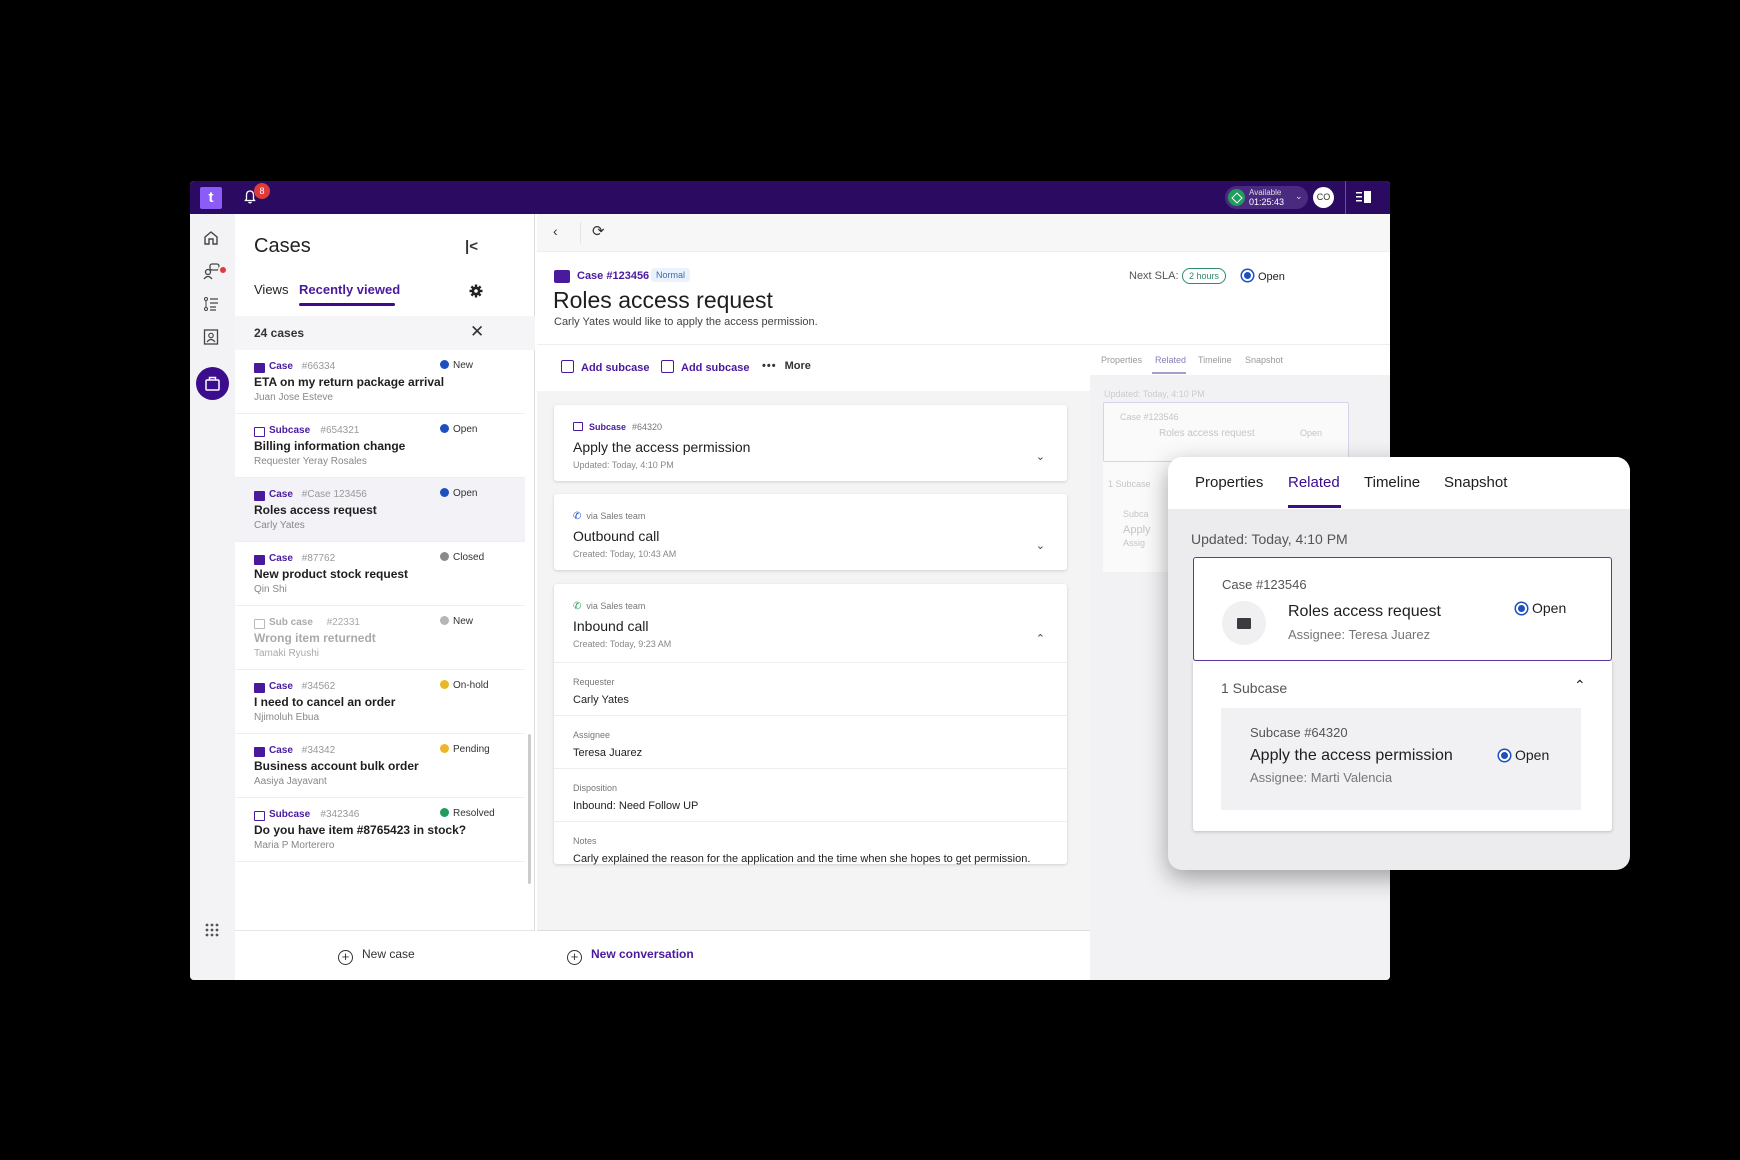 The image size is (1740, 1160). I want to click on app-logo: t, so click(211, 198).